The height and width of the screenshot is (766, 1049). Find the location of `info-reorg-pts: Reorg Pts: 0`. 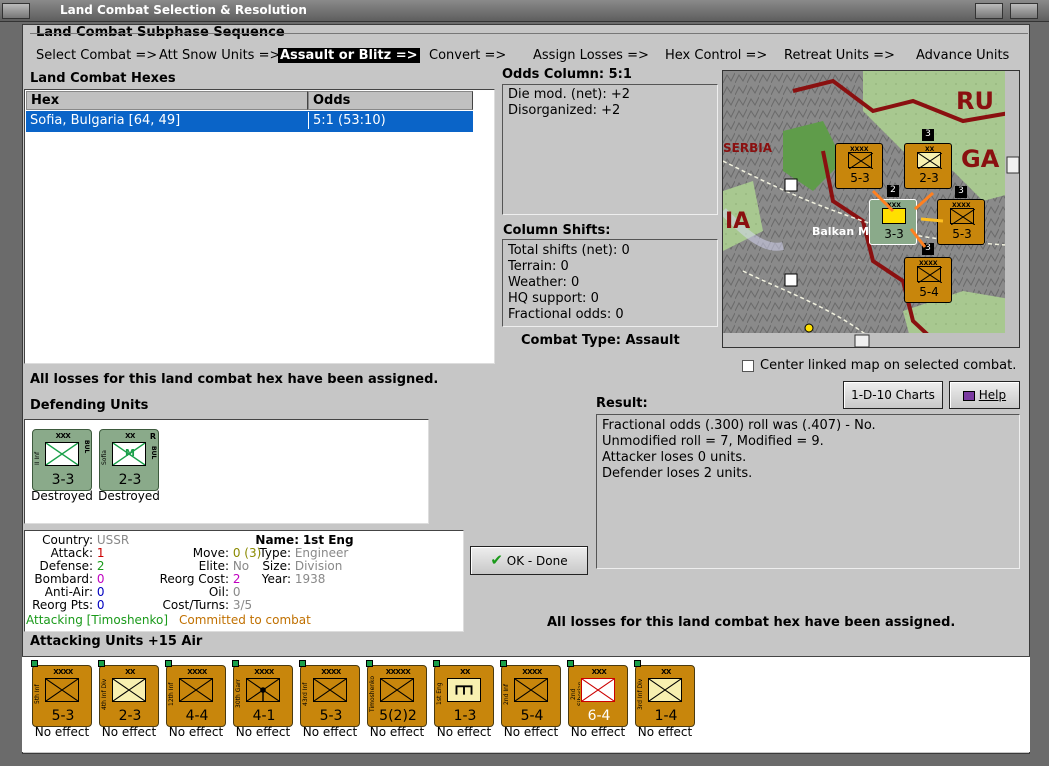

info-reorg-pts: Reorg Pts: 0 is located at coordinates (68, 605).